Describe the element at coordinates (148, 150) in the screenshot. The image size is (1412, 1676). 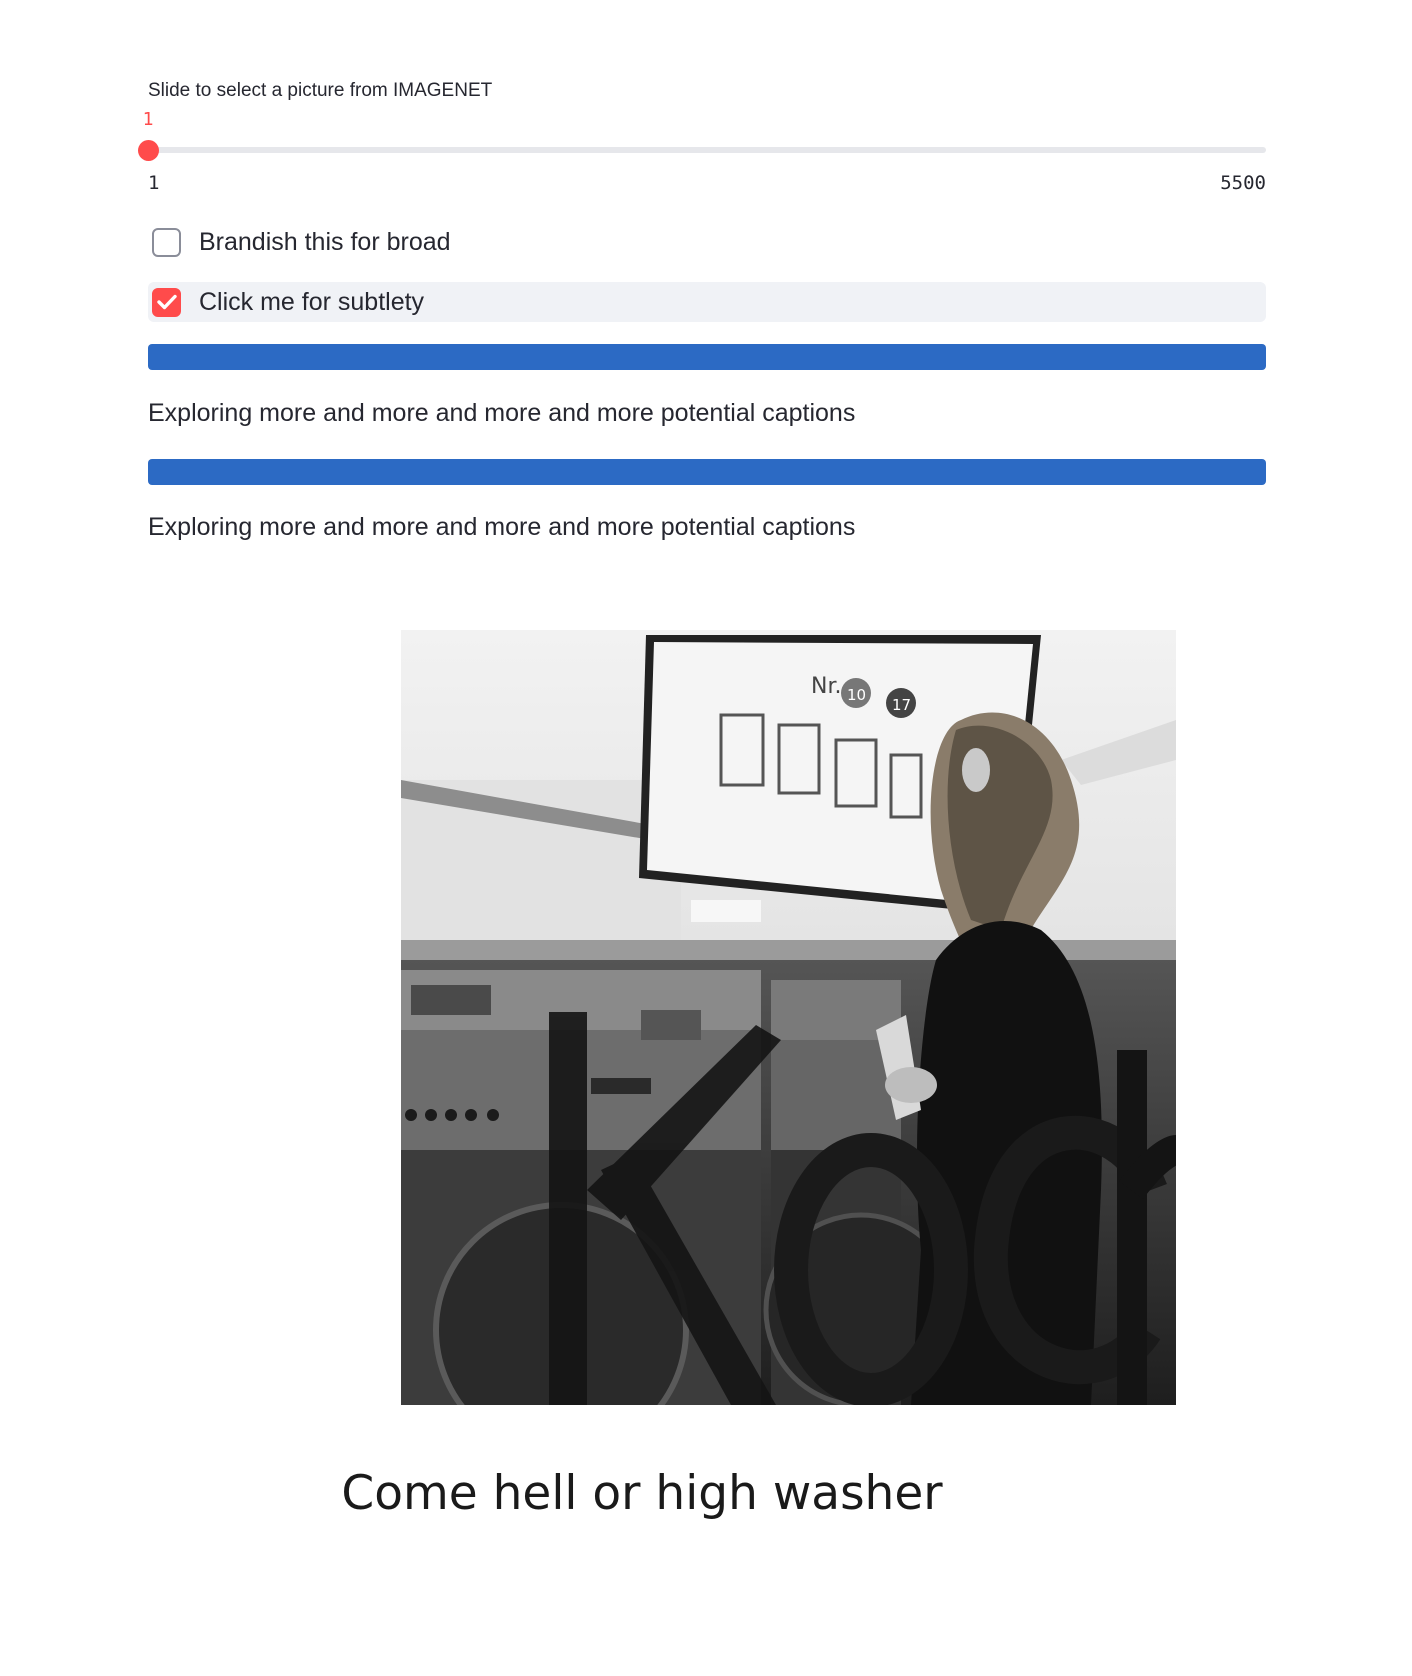
I see `image-index-slider-thumb` at that location.